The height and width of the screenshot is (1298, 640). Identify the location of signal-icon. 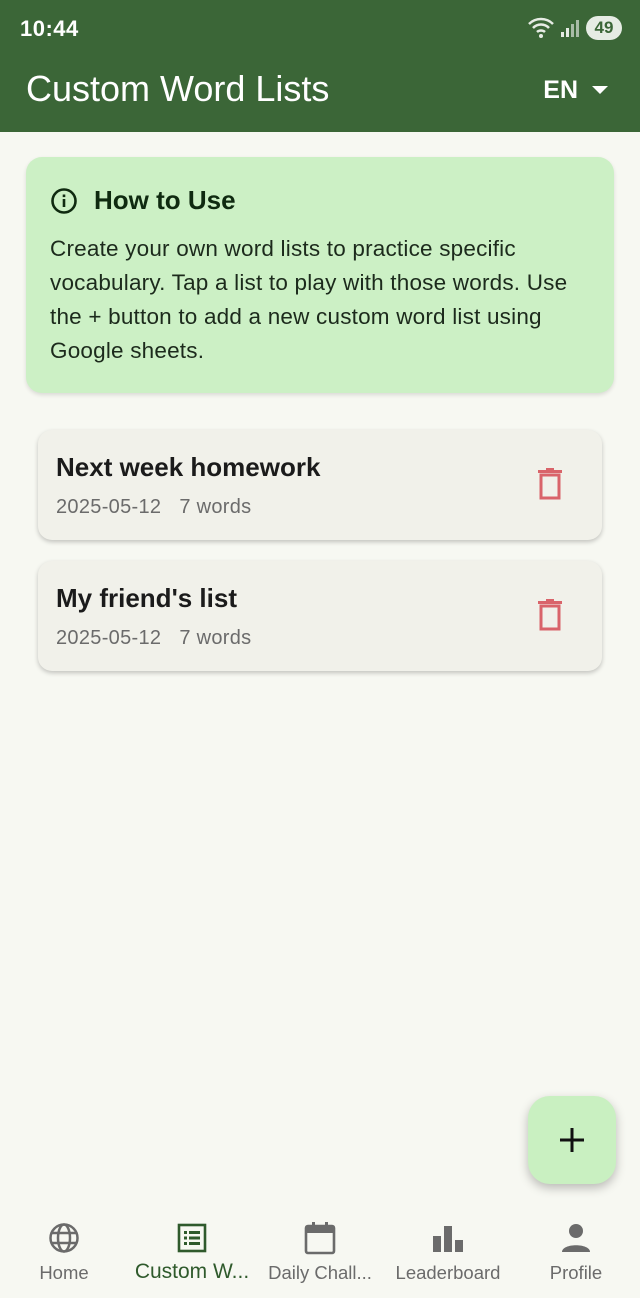
(570, 28).